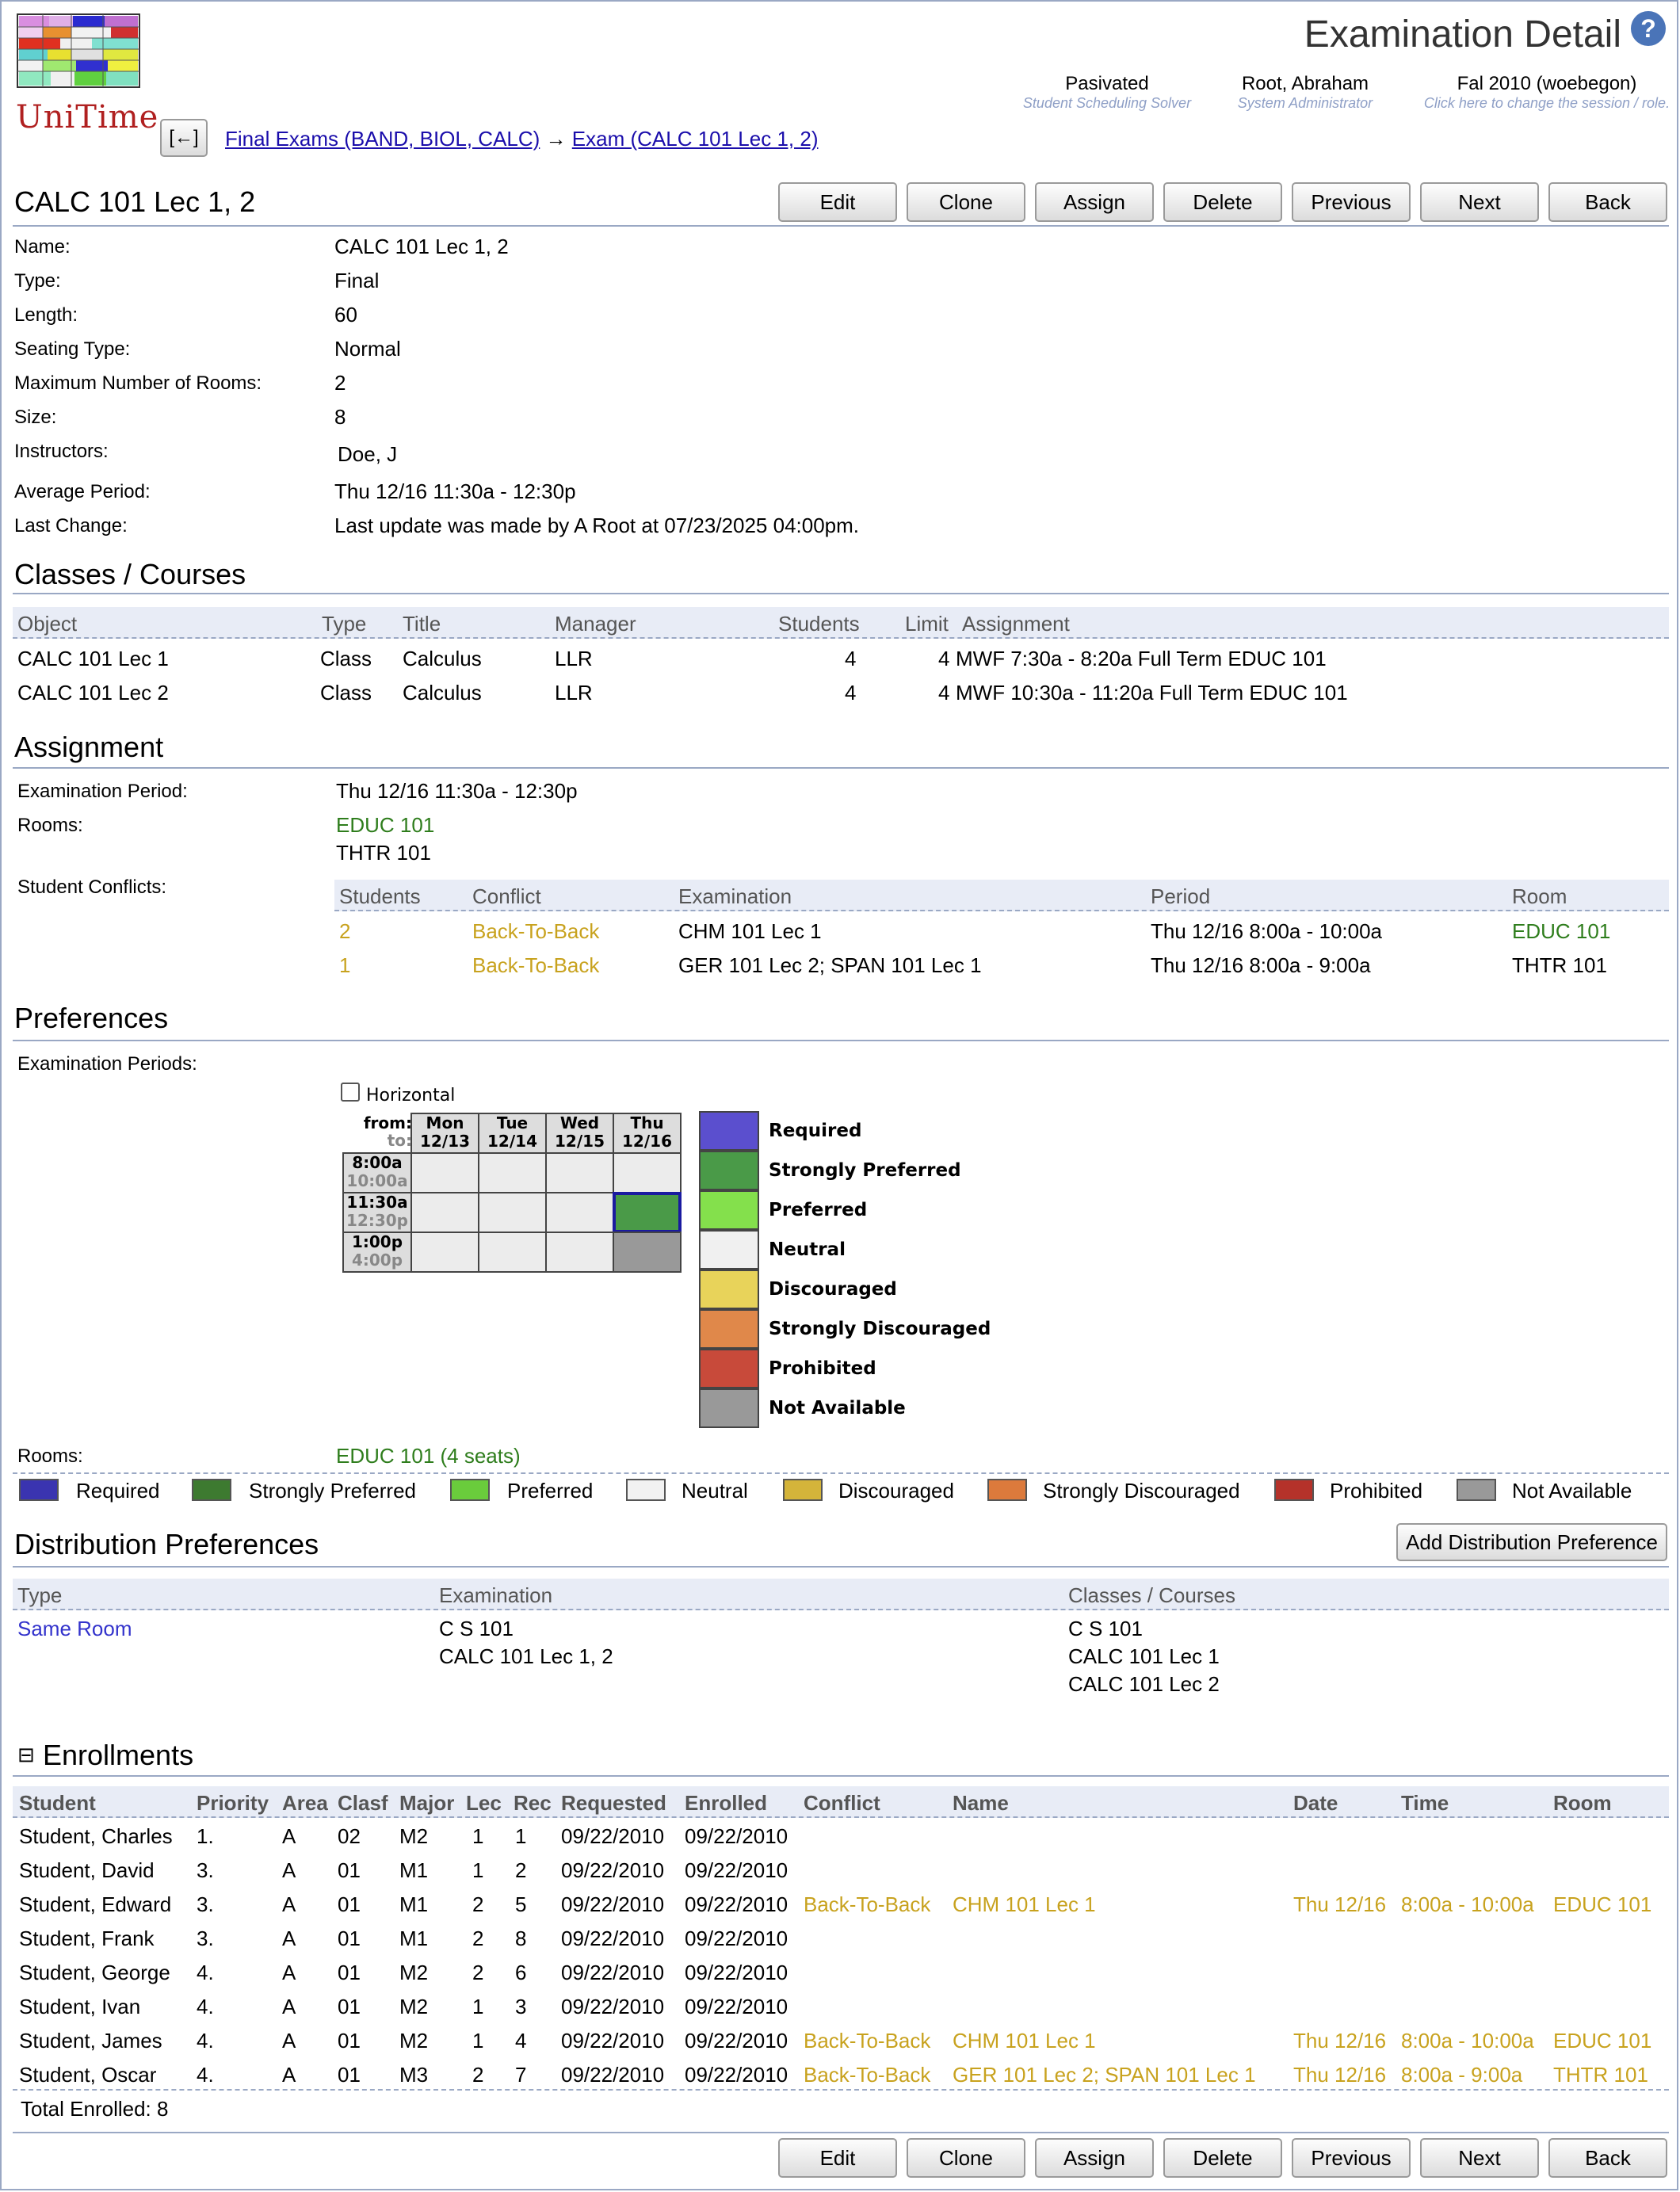  Describe the element at coordinates (1107, 92) in the screenshot. I see `status-solver: Pasivated Student Scheduling Solver` at that location.